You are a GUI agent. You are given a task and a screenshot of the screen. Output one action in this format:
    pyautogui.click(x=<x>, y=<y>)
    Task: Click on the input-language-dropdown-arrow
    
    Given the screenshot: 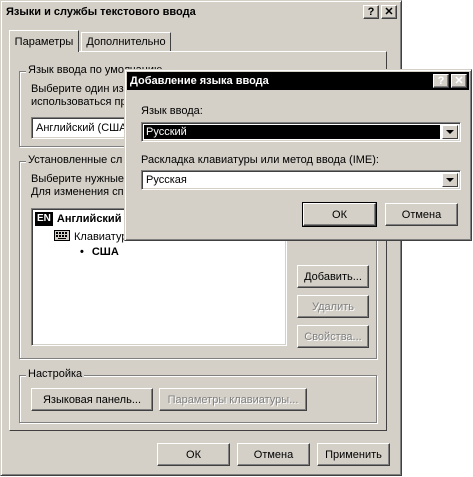 What is the action you would take?
    pyautogui.click(x=450, y=132)
    